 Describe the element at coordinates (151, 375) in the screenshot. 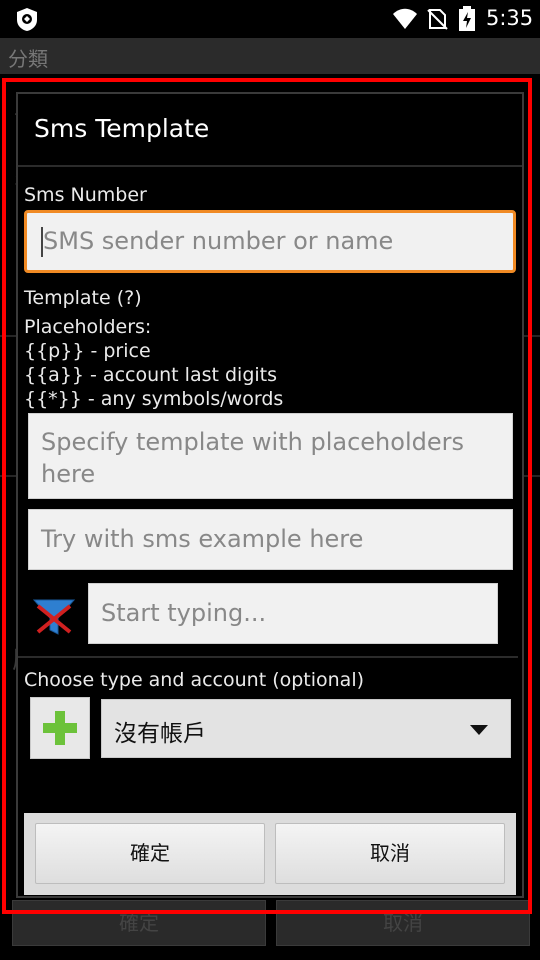

I see `template-help-line: {{a}} - account last digits` at that location.